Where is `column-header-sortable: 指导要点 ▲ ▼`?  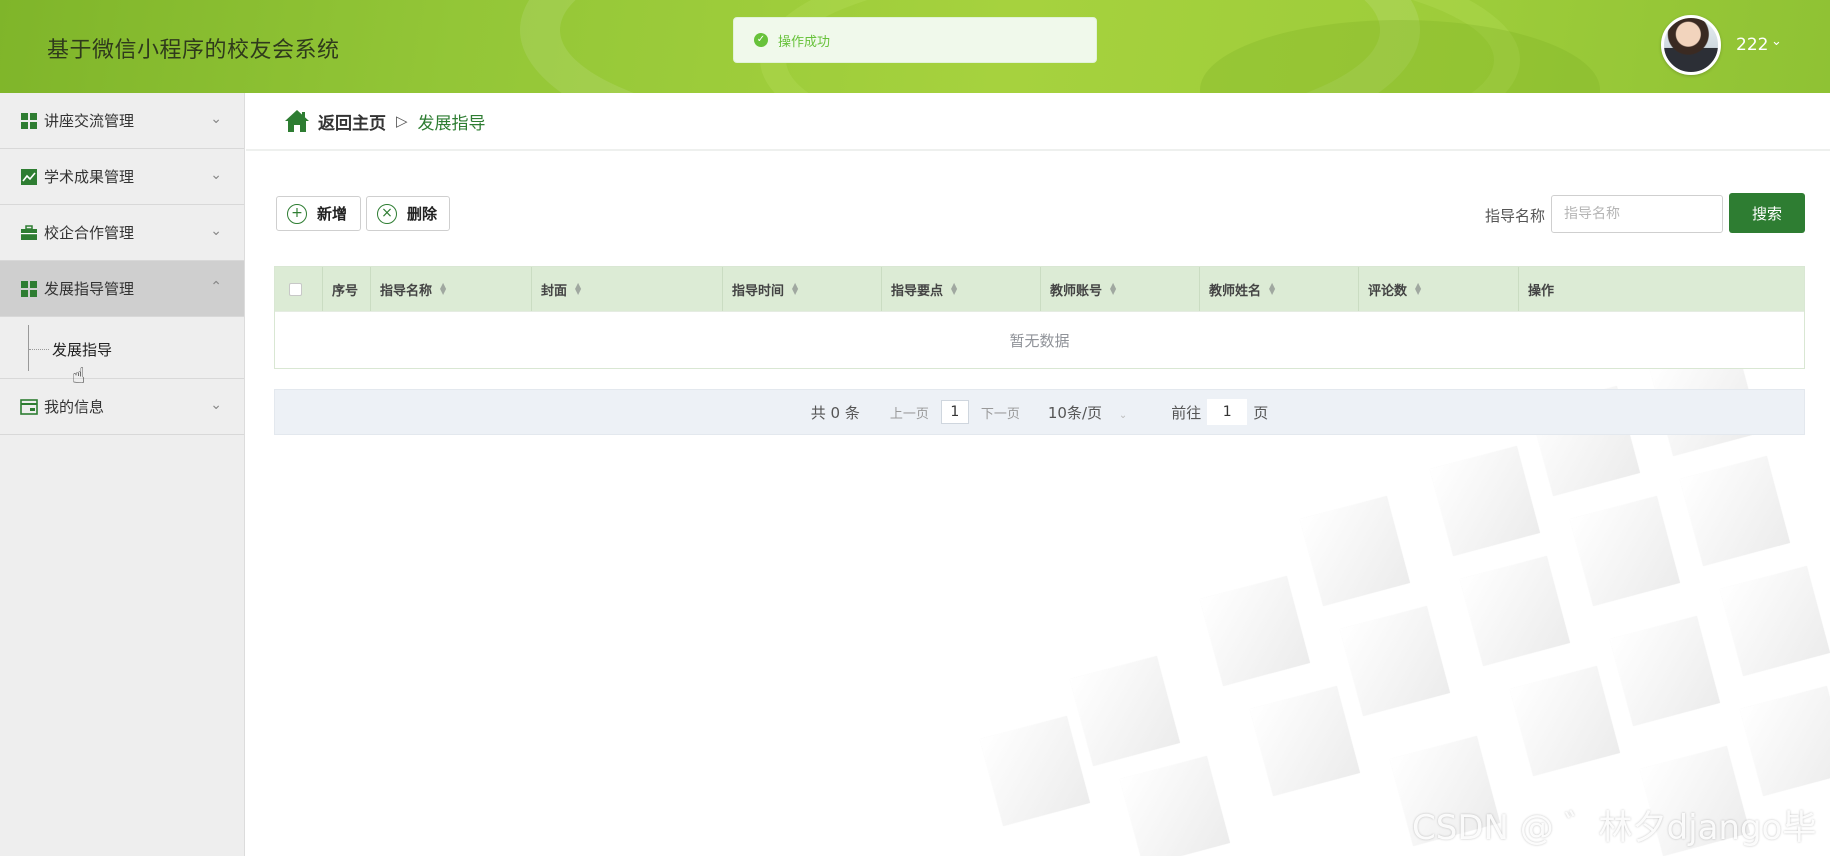
column-header-sortable: 指导要点 ▲ ▼ is located at coordinates (961, 289).